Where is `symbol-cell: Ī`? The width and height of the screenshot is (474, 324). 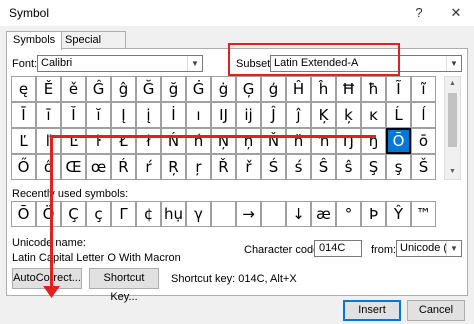 symbol-cell: Ī is located at coordinates (23, 115).